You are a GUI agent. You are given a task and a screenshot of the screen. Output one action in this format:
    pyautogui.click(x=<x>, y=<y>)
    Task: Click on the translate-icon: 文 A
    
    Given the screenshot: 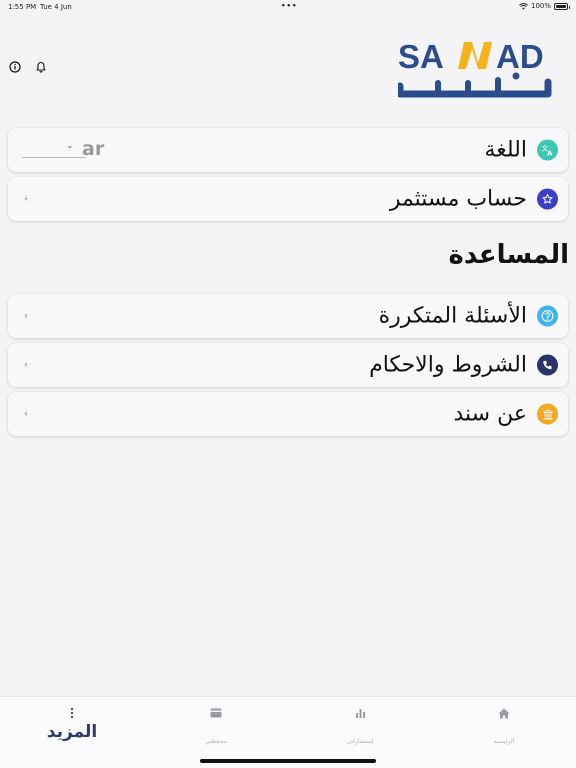 What is the action you would take?
    pyautogui.click(x=547, y=150)
    